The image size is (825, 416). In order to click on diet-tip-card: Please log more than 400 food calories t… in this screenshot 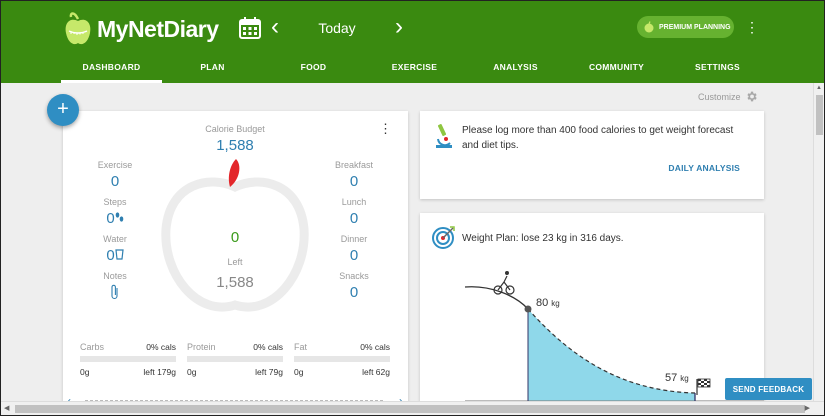, I will do `click(592, 155)`.